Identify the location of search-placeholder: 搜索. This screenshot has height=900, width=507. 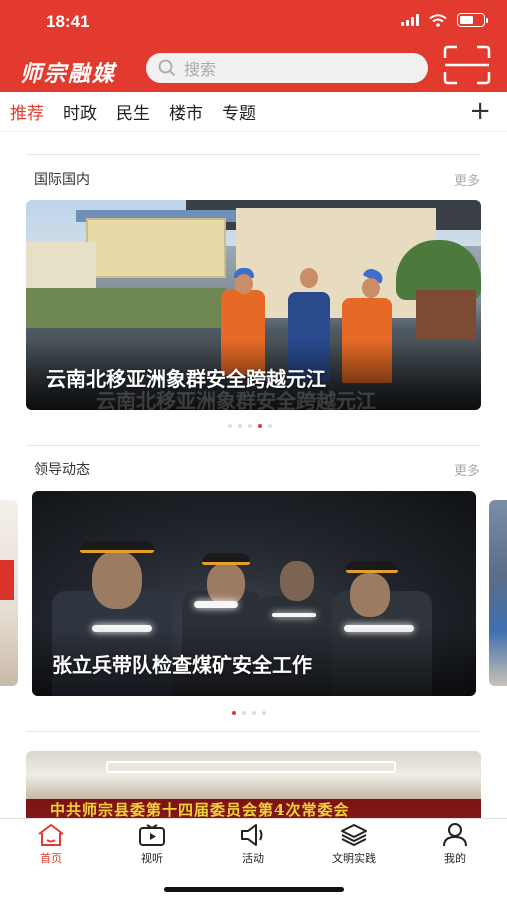
(200, 69).